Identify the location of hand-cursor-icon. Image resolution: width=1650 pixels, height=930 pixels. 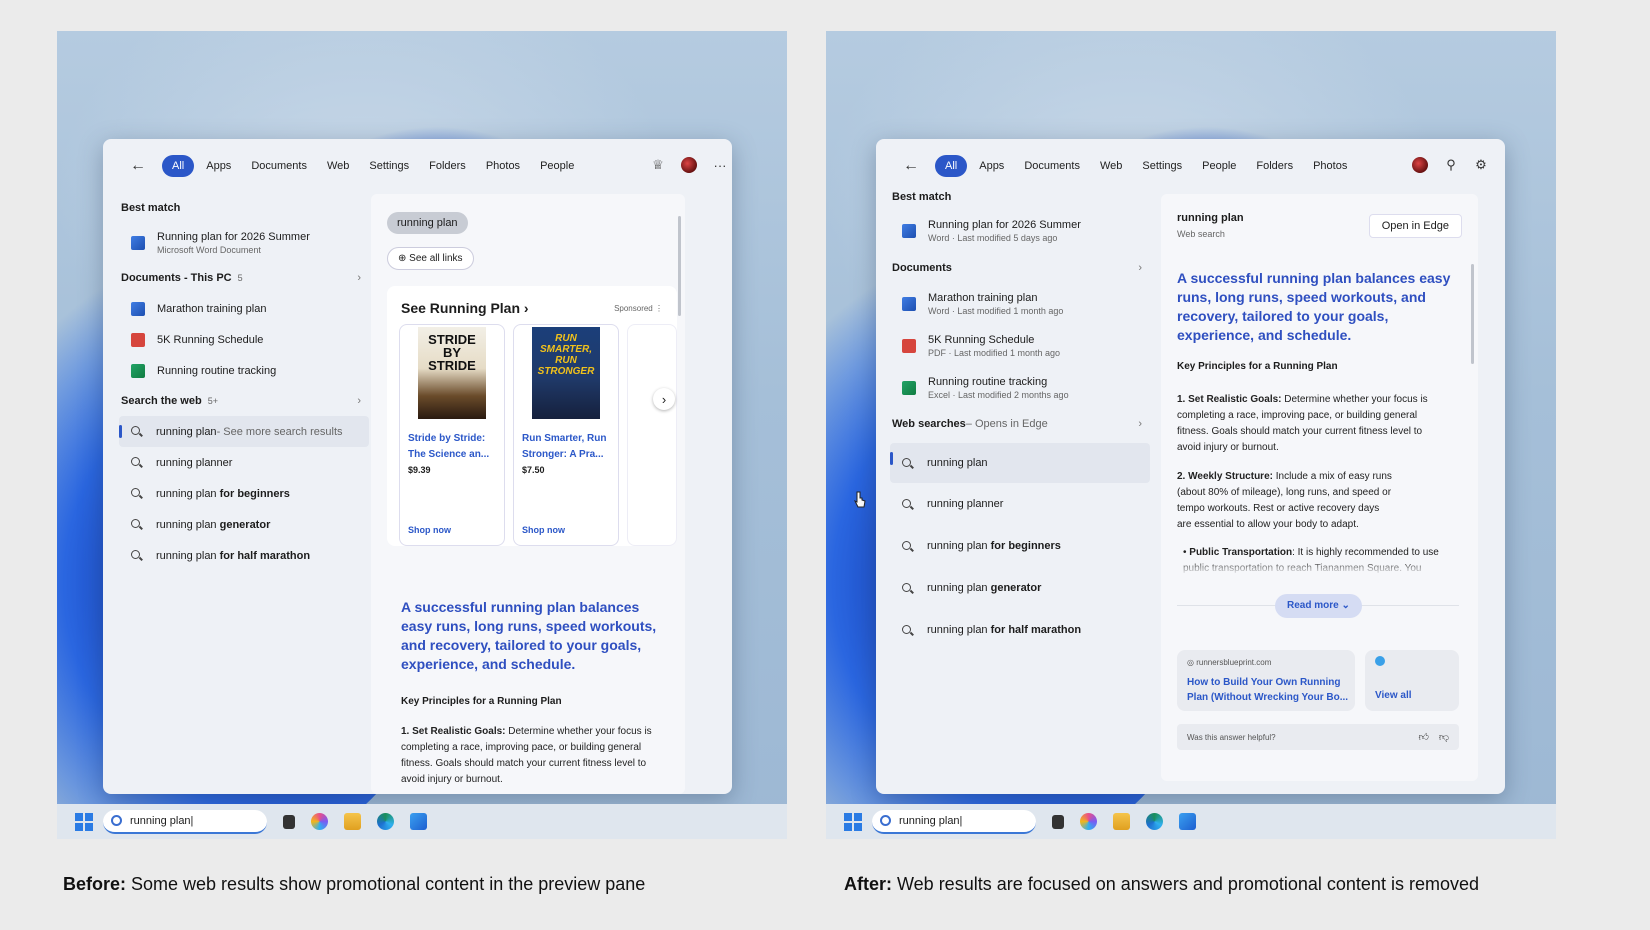
(860, 499).